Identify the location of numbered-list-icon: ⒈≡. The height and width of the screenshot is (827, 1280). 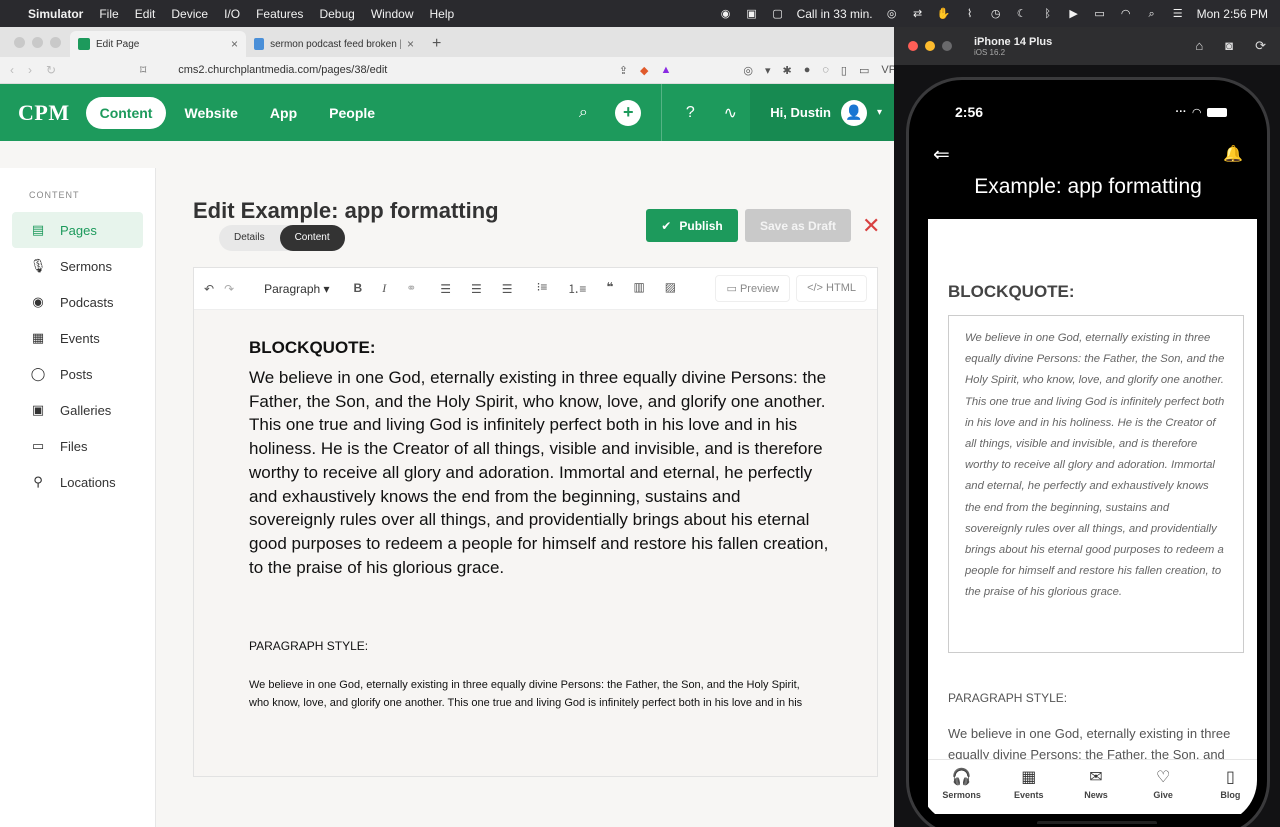
(576, 288).